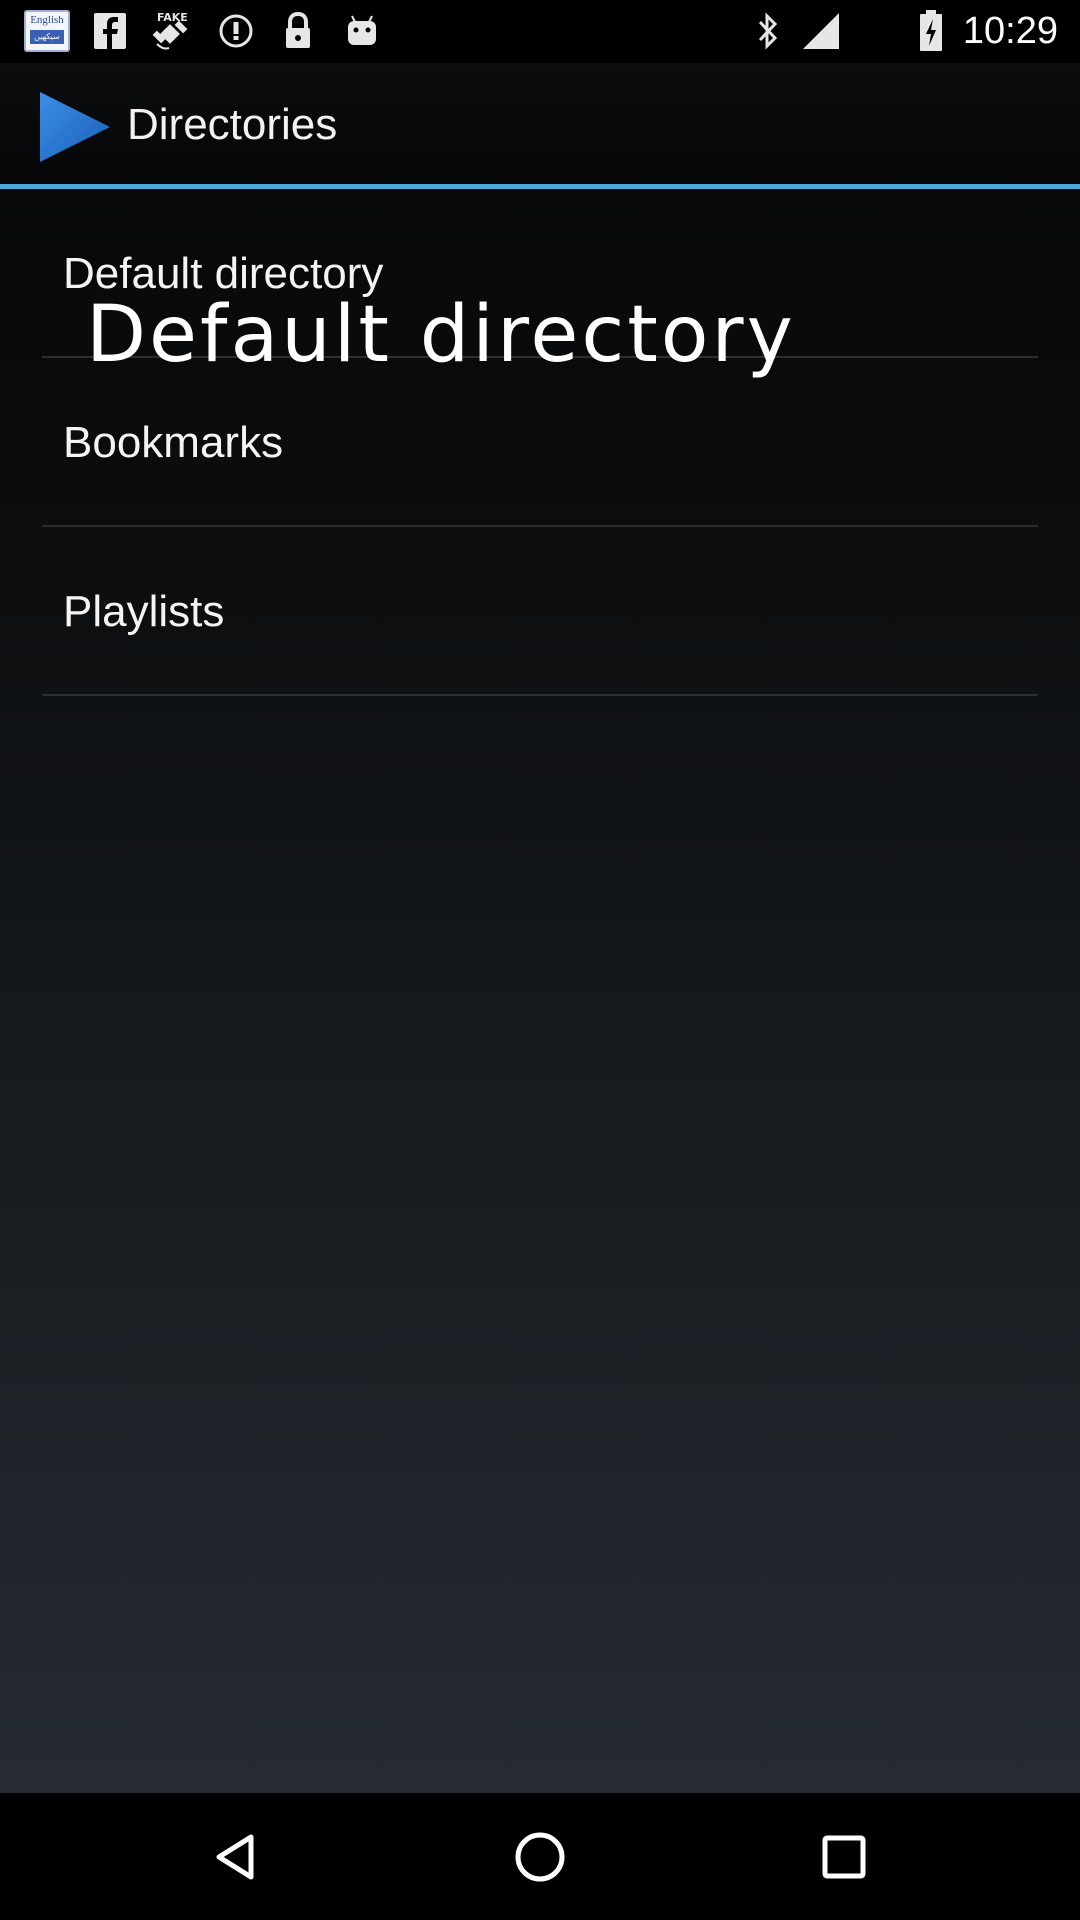 The width and height of the screenshot is (1080, 1920). I want to click on keyboard-language-icon: English سیکھیں, so click(47, 31).